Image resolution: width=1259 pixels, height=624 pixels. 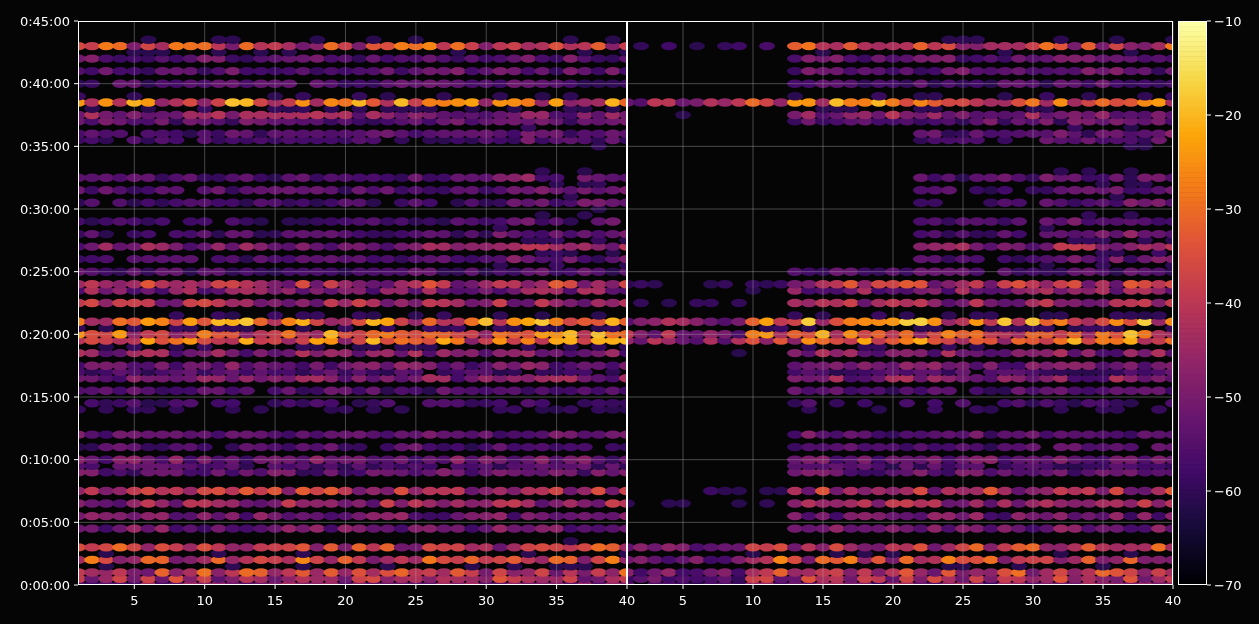 I want to click on y-tick-label: 0:00:00, so click(x=44, y=585).